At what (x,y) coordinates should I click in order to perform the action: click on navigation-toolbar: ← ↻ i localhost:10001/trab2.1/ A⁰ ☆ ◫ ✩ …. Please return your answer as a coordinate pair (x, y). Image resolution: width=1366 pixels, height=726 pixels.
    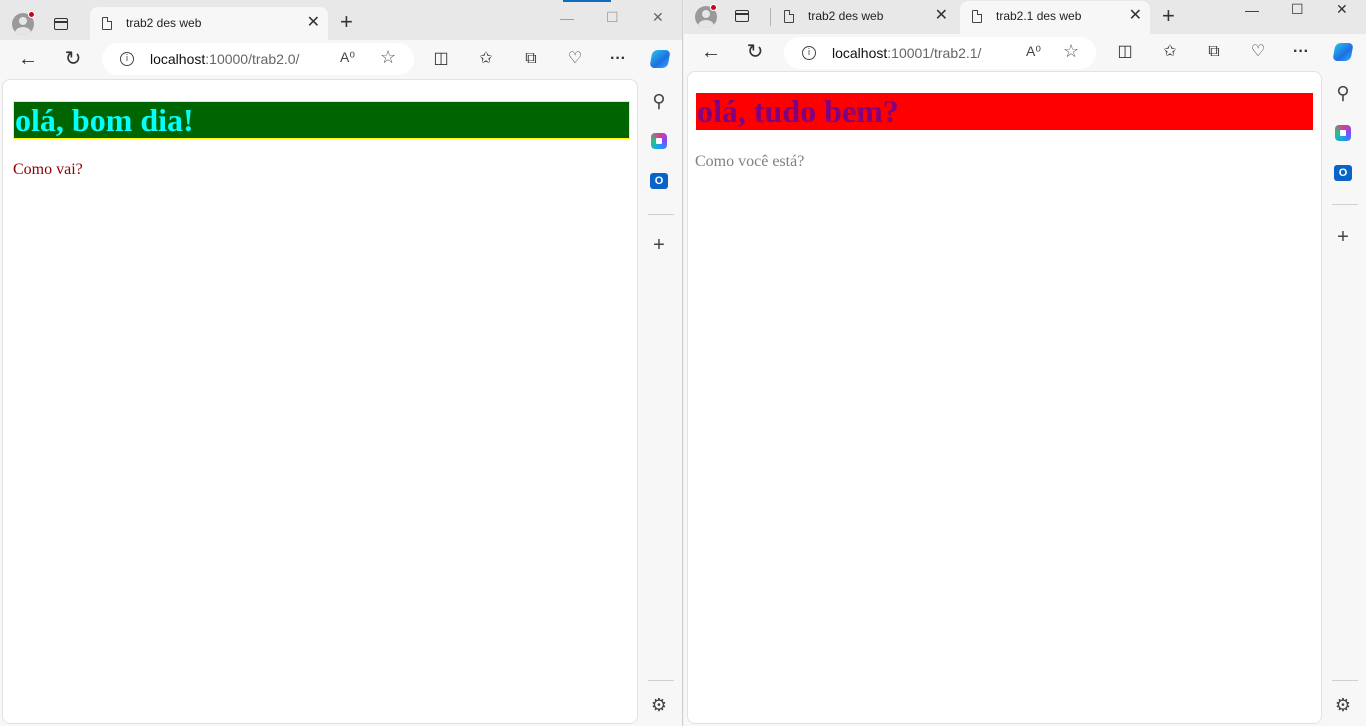
    Looking at the image, I should click on (1025, 53).